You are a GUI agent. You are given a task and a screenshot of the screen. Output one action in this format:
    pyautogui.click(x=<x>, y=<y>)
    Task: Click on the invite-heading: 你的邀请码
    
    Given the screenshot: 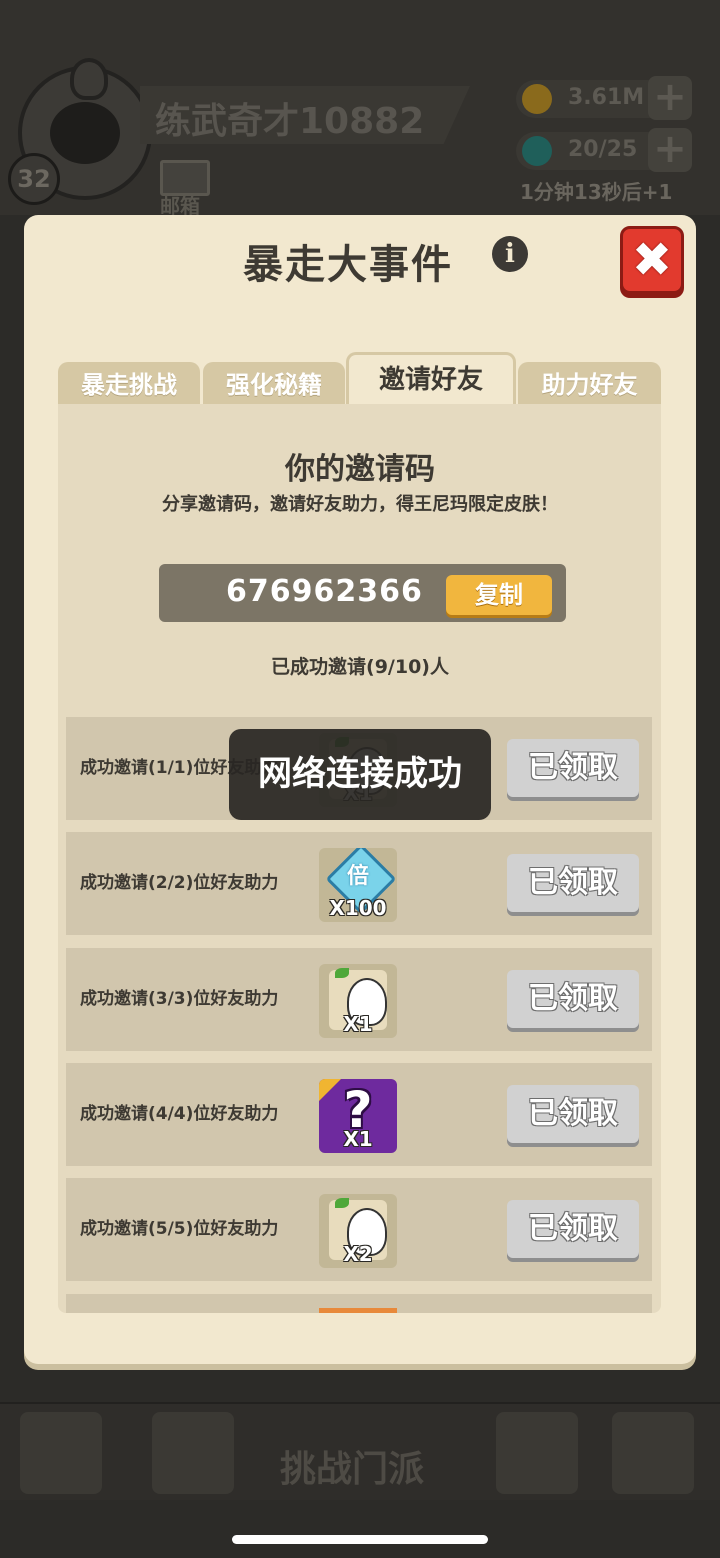 What is the action you would take?
    pyautogui.click(x=360, y=469)
    